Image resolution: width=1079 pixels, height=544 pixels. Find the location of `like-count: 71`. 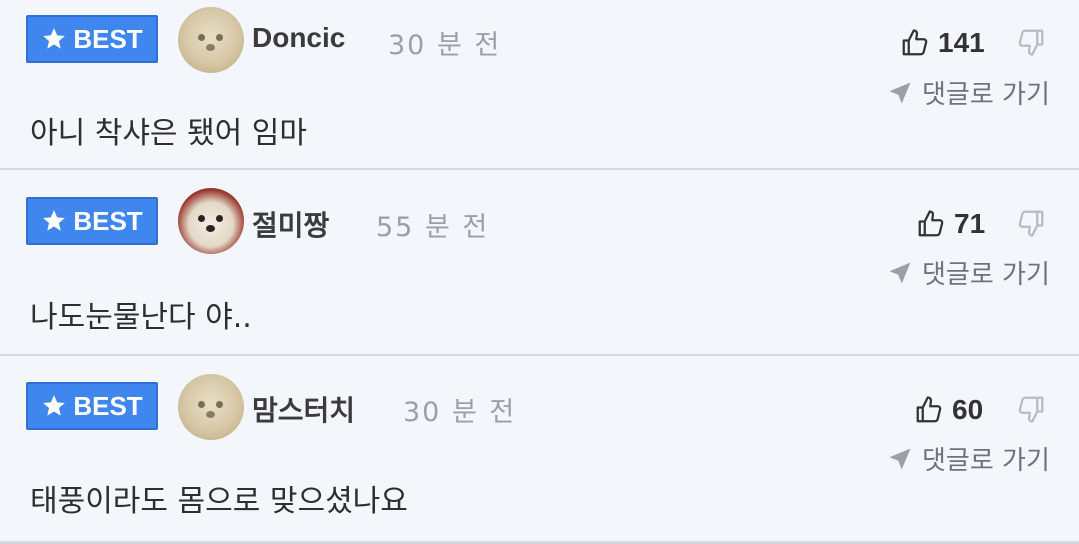

like-count: 71 is located at coordinates (970, 223).